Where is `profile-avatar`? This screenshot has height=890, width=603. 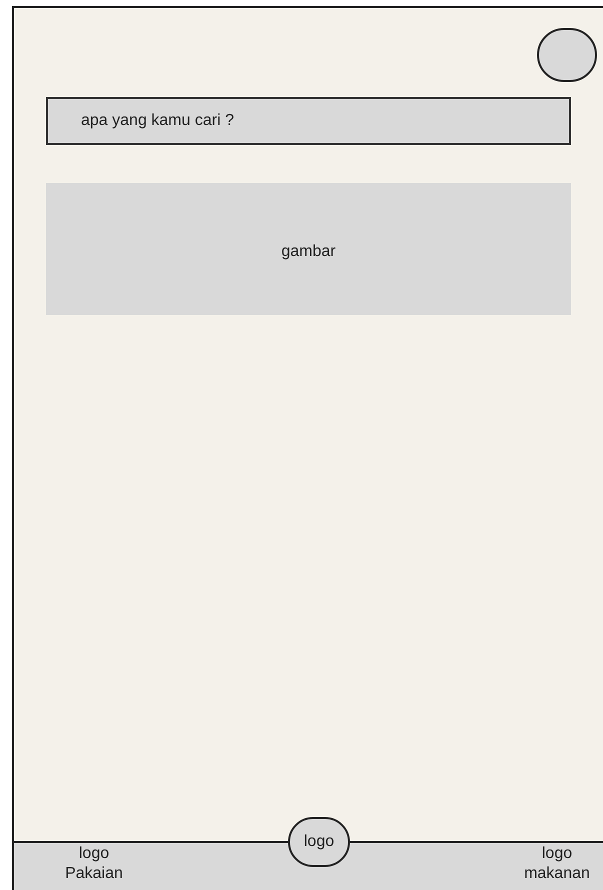 profile-avatar is located at coordinates (567, 55).